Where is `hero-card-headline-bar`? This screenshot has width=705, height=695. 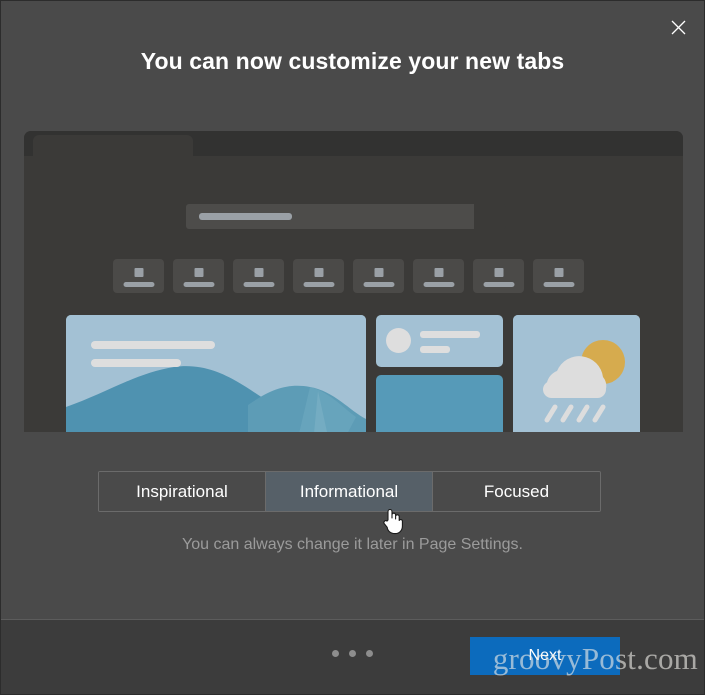
hero-card-headline-bar is located at coordinates (153, 345).